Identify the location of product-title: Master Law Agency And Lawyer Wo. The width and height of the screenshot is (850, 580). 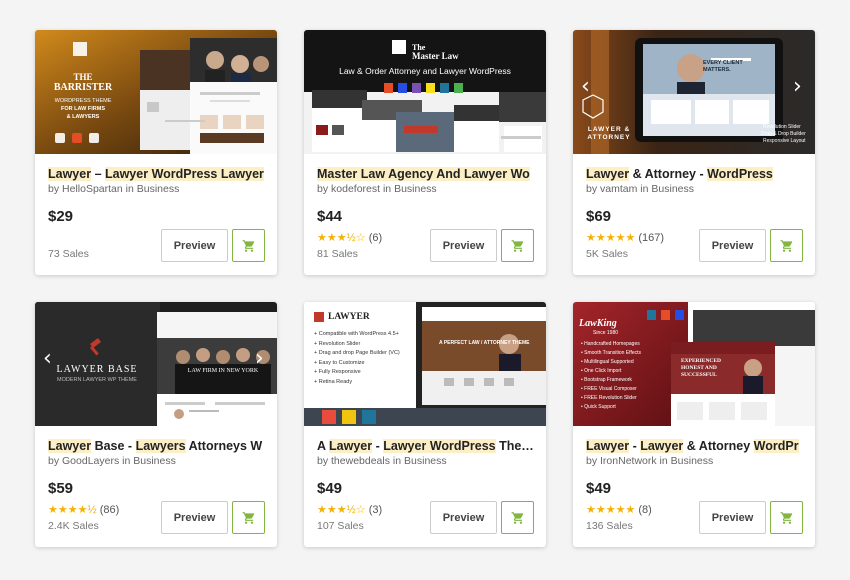
(428, 174).